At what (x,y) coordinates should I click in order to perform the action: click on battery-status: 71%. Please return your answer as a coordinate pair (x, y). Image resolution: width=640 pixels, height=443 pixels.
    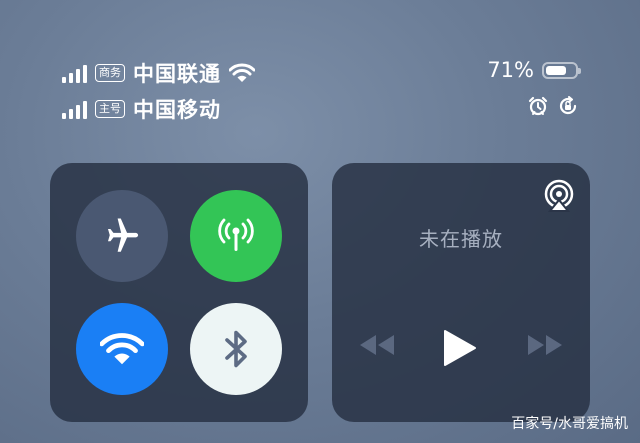
    Looking at the image, I should click on (534, 70).